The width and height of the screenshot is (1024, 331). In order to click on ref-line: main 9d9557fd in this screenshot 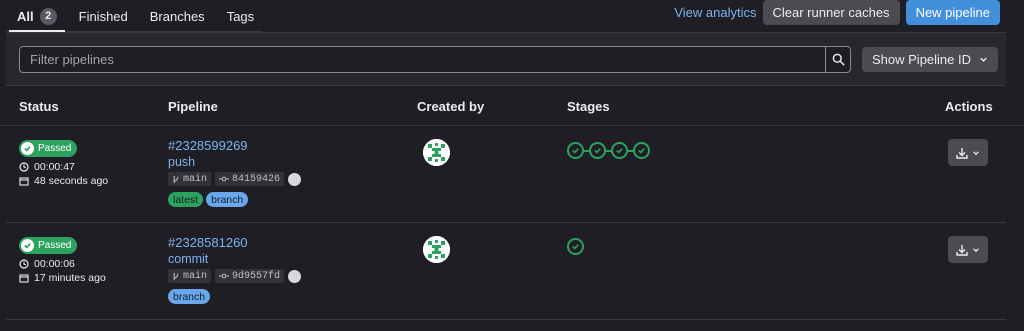, I will do `click(235, 276)`.